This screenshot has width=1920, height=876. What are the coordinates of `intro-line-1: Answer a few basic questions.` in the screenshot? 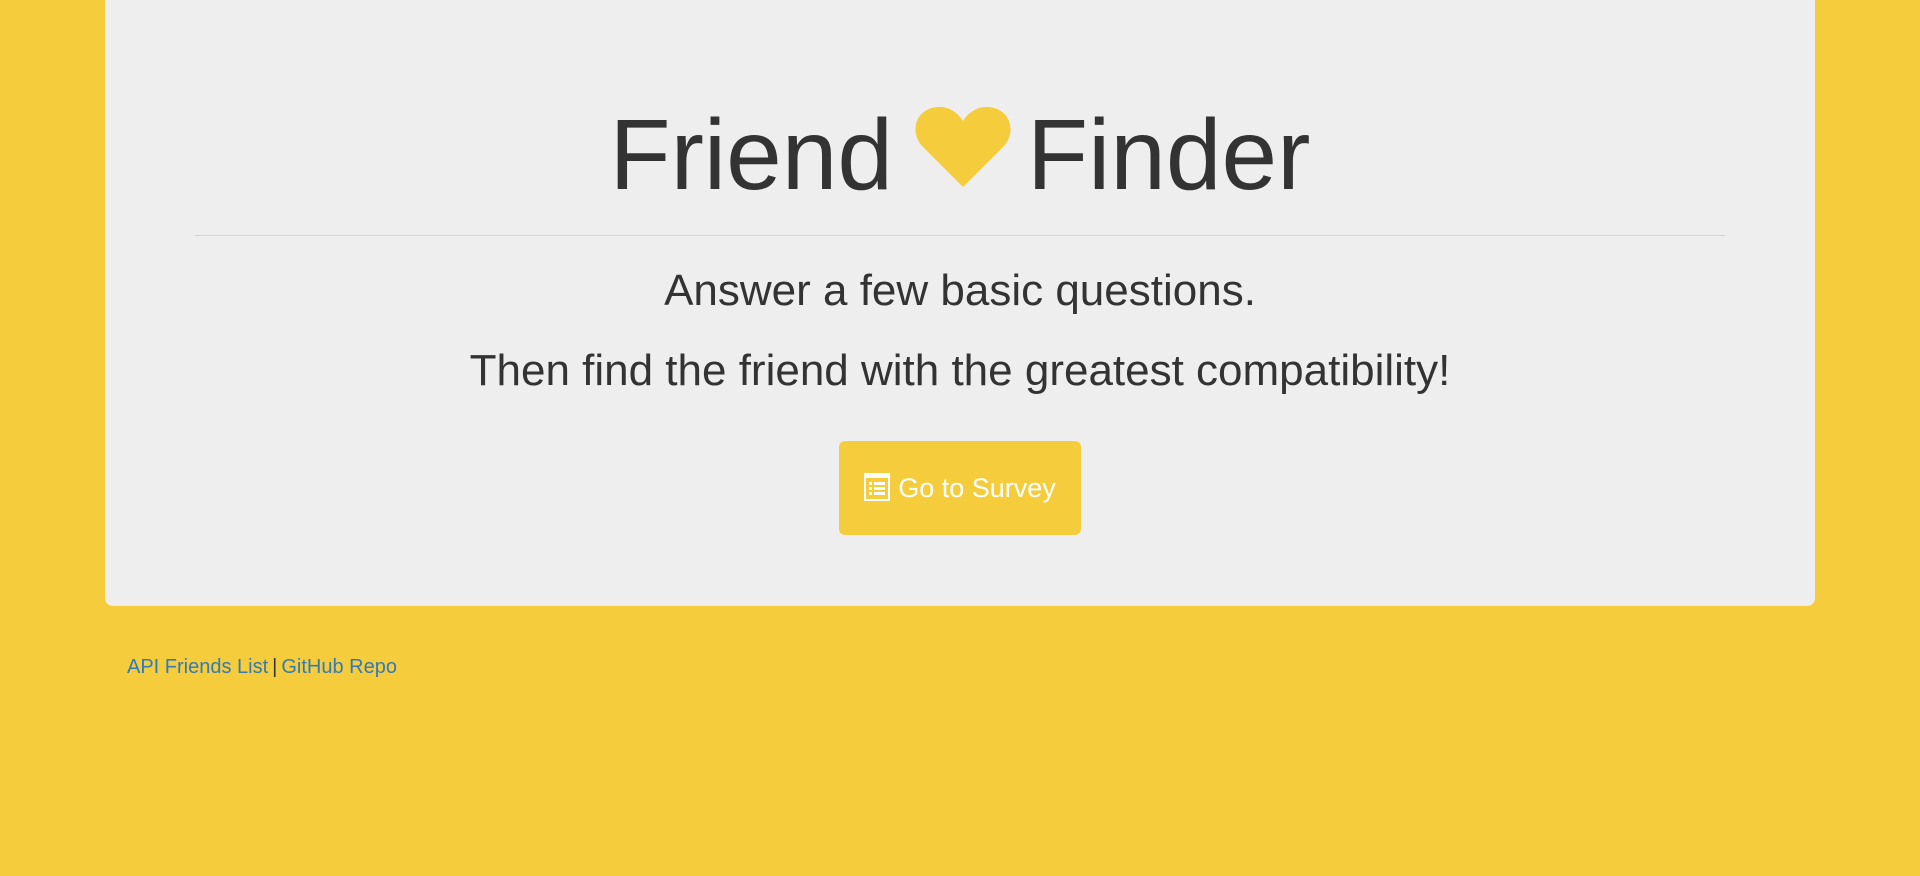 It's located at (960, 290).